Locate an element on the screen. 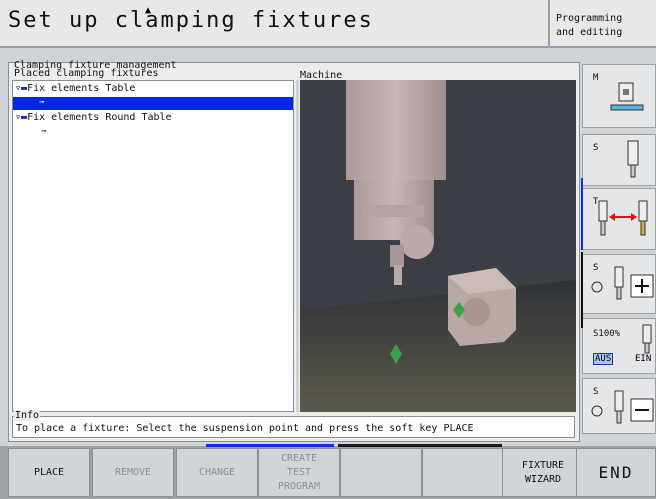 The height and width of the screenshot is (499, 656). end-softkey: END is located at coordinates (616, 472).